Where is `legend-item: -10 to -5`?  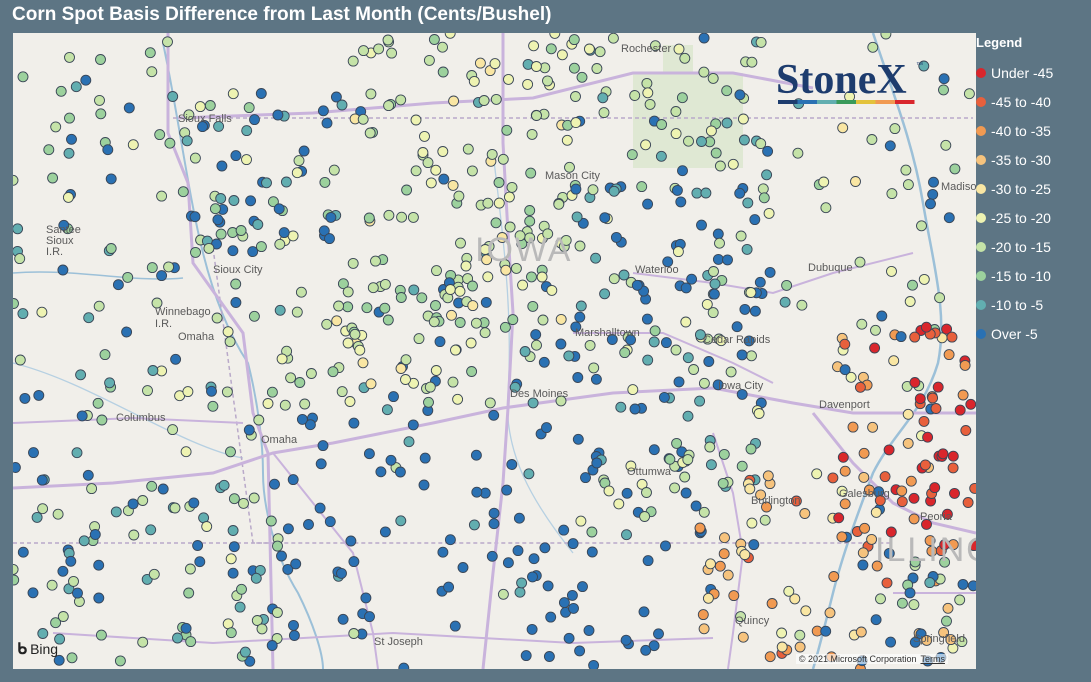
legend-item: -10 to -5 is located at coordinates (1032, 305).